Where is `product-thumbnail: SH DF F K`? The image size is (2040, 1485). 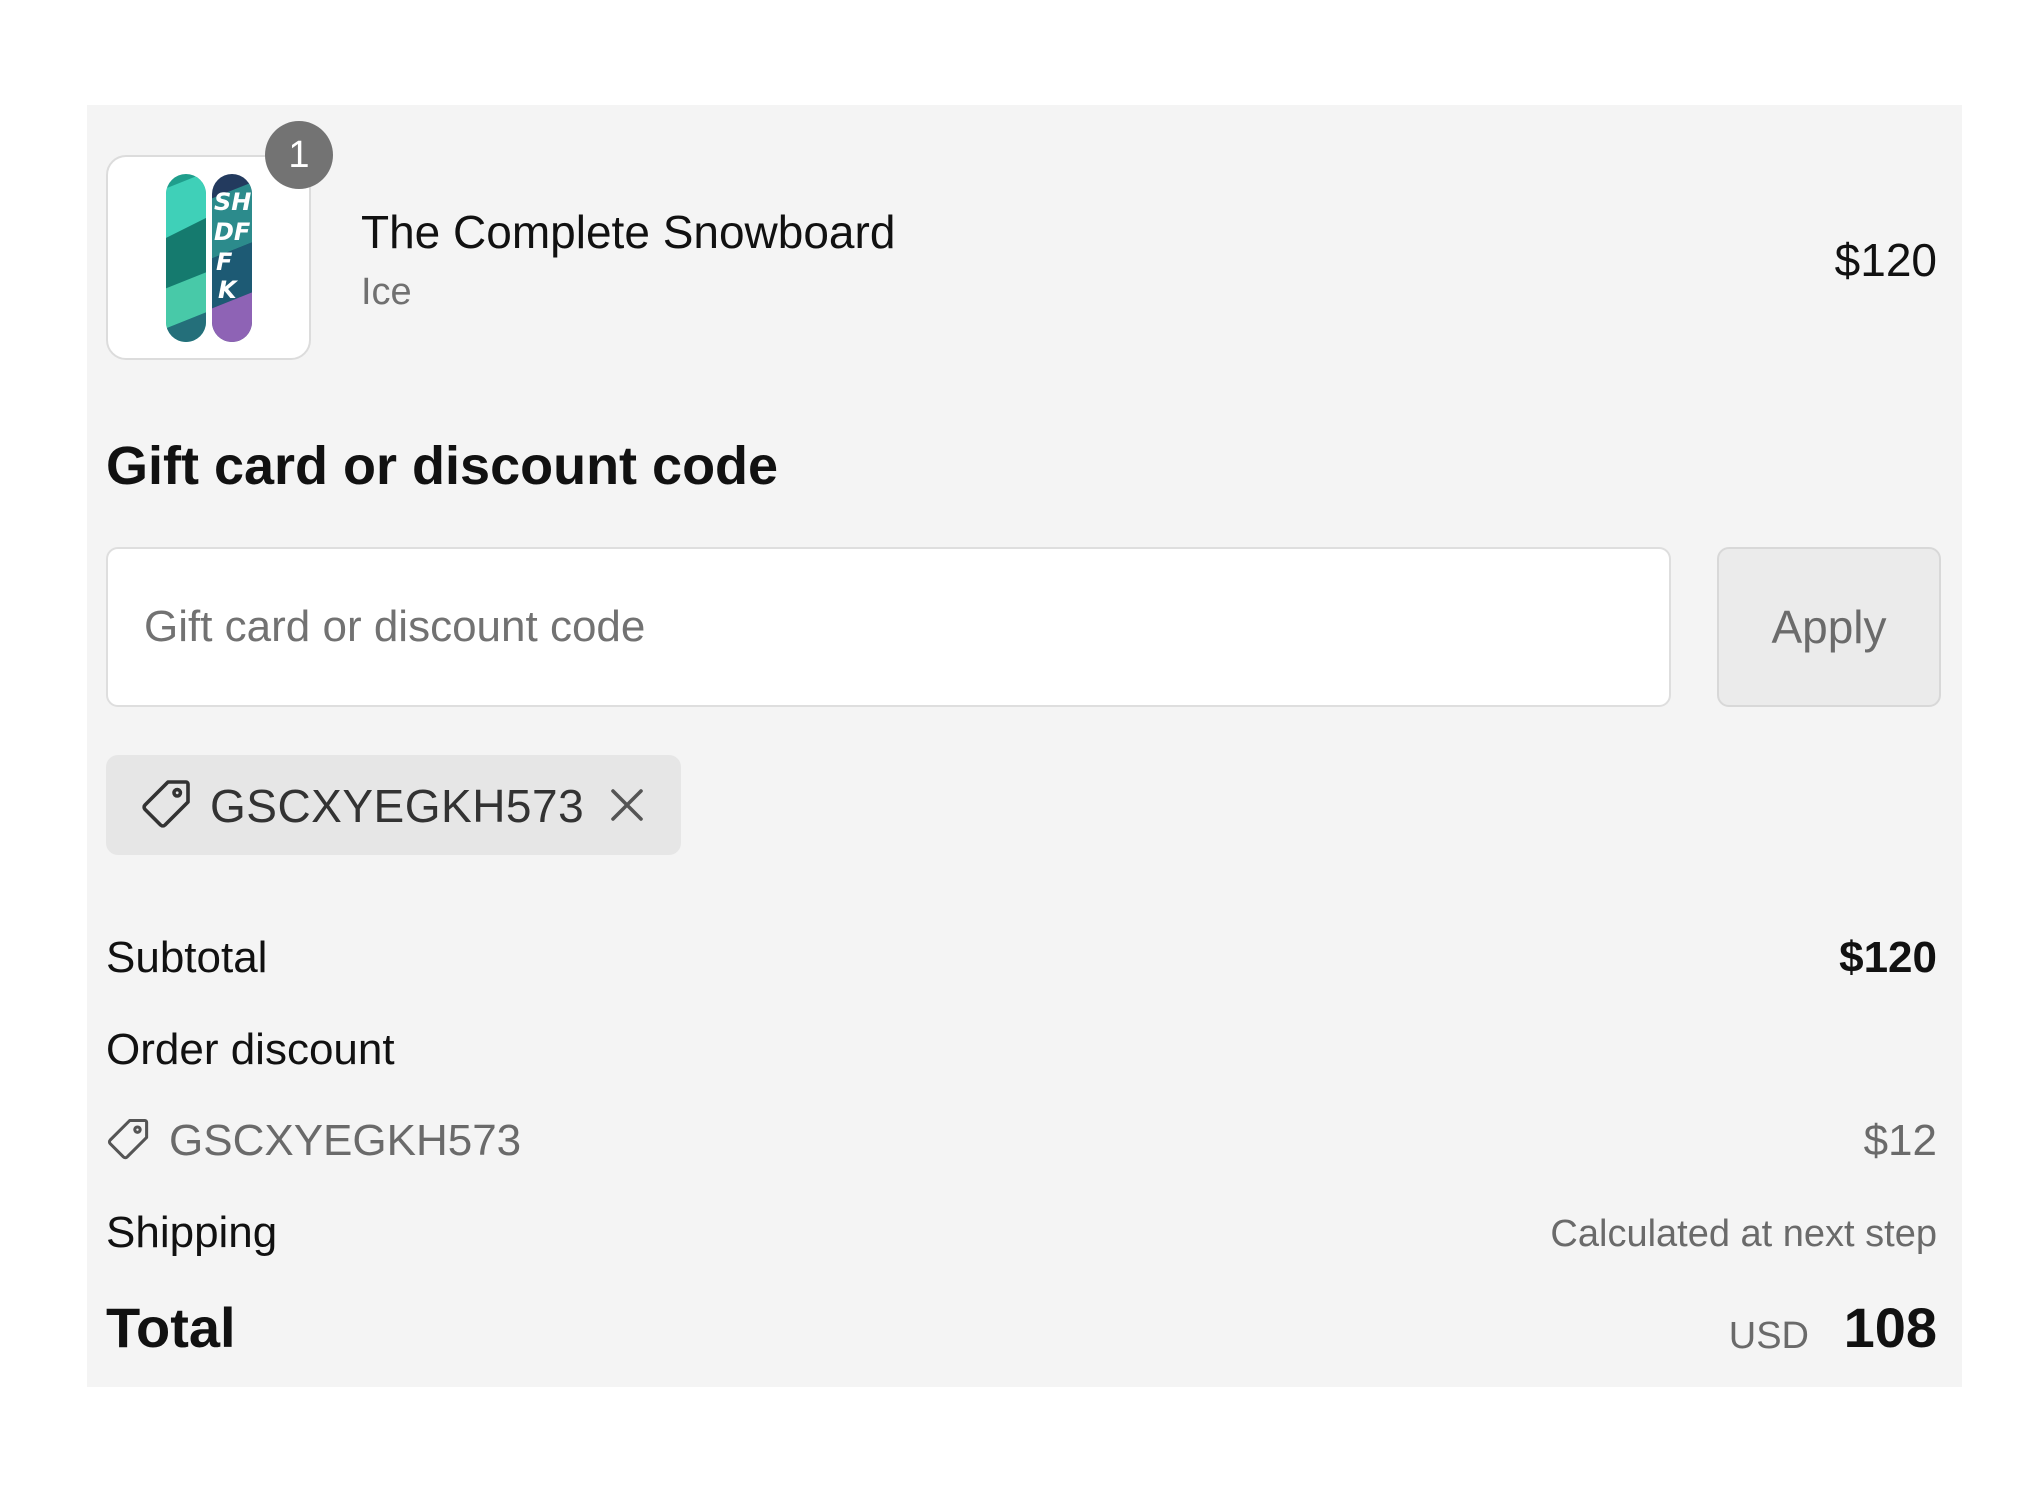
product-thumbnail: SH DF F K is located at coordinates (208, 257).